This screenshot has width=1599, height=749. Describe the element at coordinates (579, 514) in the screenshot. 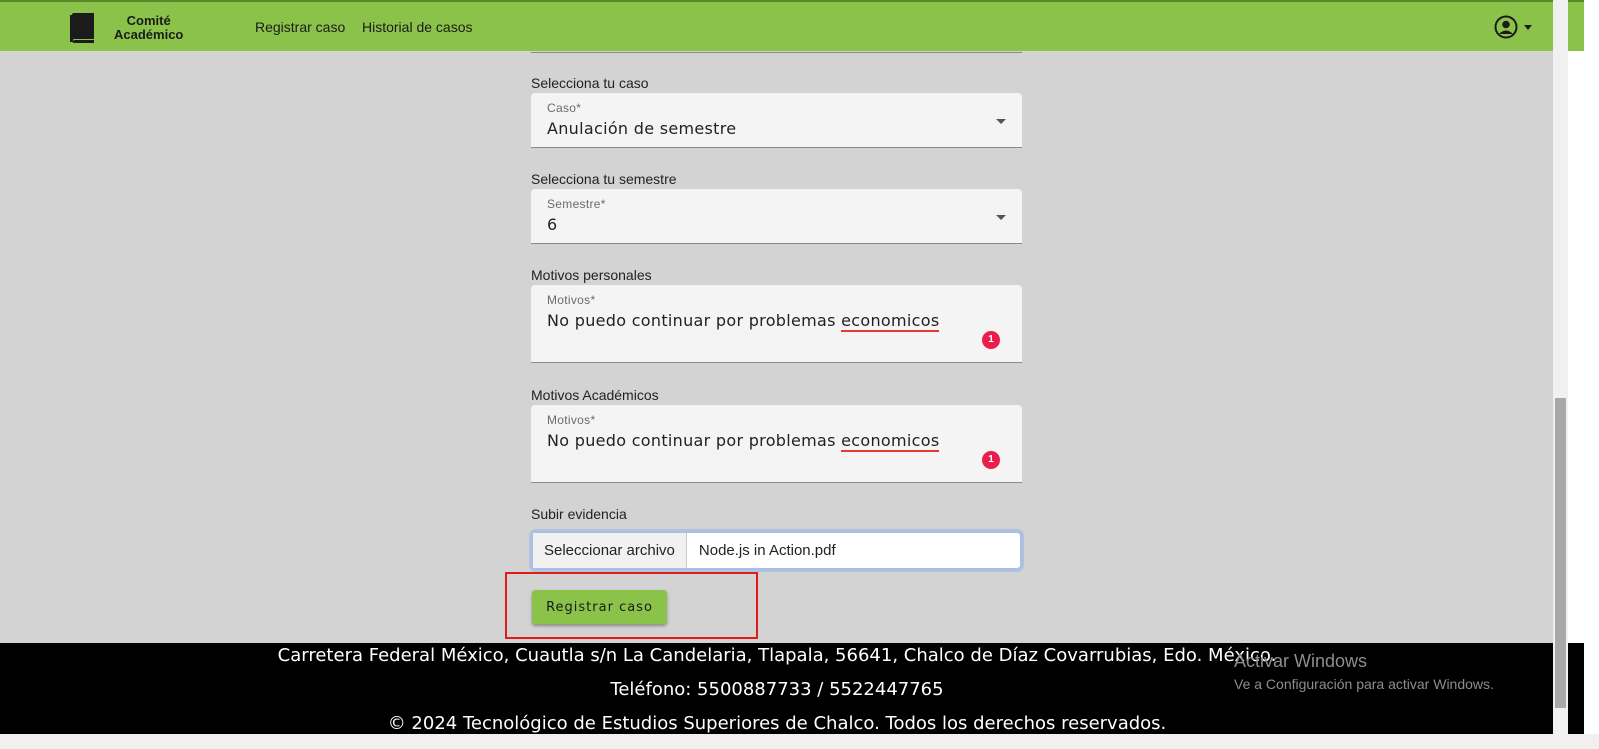

I see `evidencia-section-label: Subir evidencia` at that location.